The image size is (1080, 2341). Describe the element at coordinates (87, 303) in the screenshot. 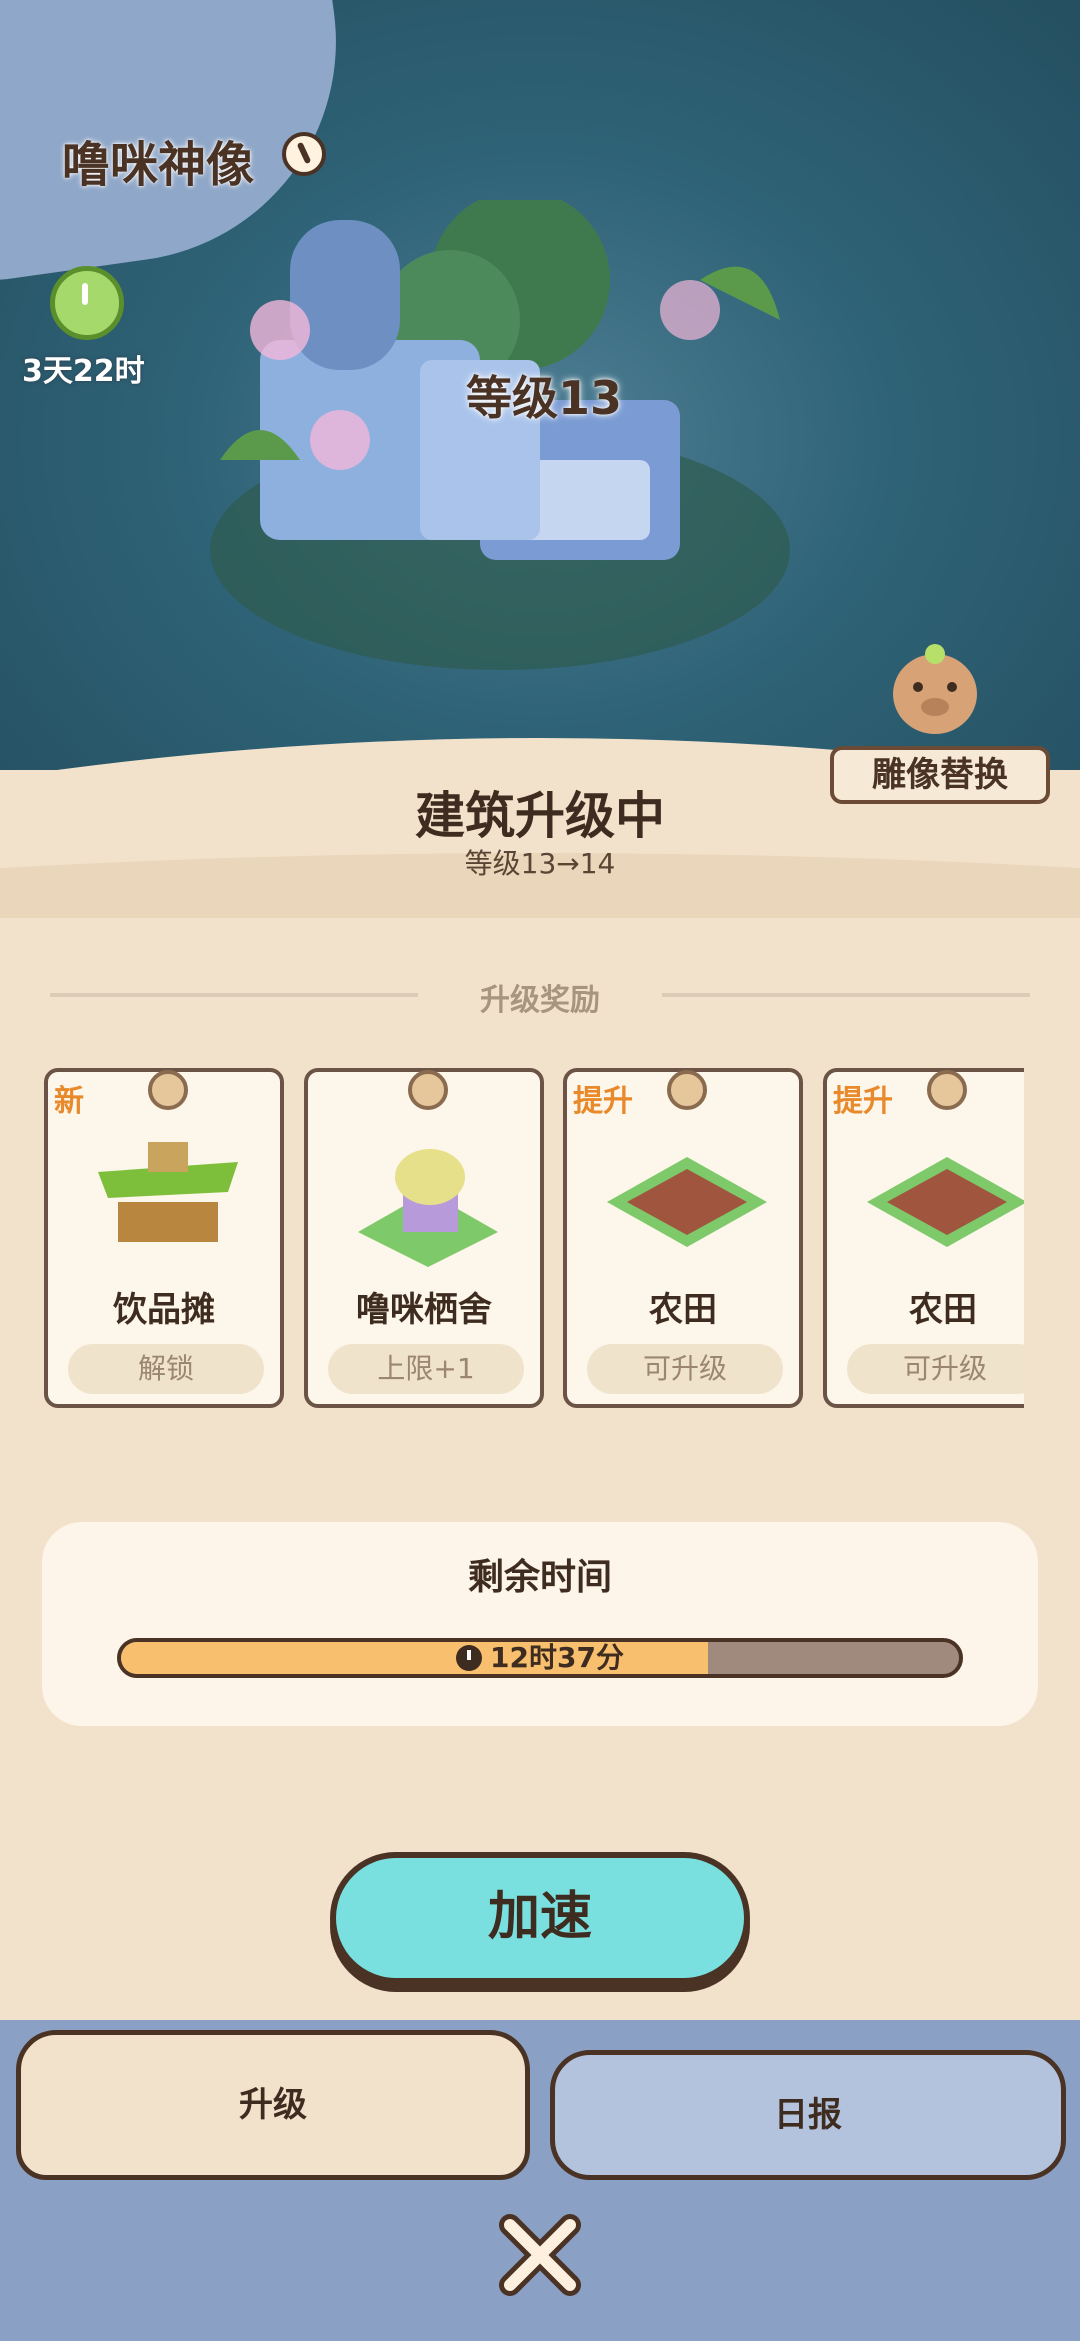

I see `stopwatch-icon` at that location.